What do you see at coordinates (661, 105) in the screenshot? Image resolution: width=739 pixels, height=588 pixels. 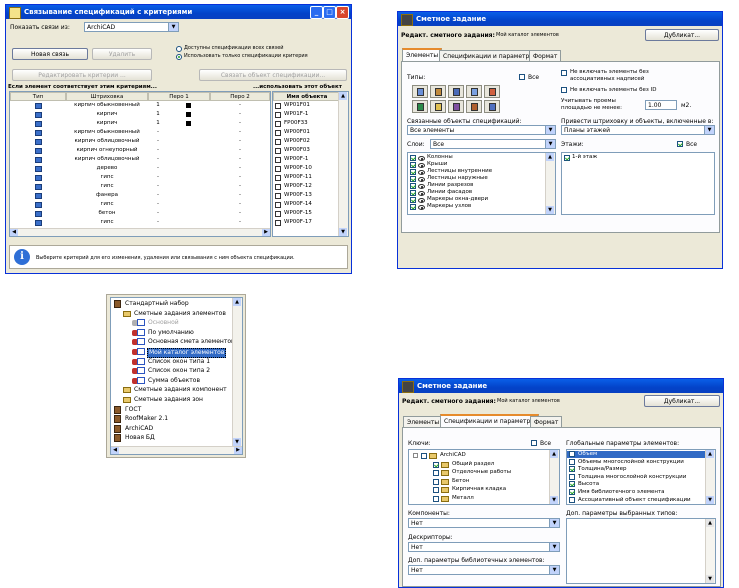 I see `openings-field: 1.00` at bounding box center [661, 105].